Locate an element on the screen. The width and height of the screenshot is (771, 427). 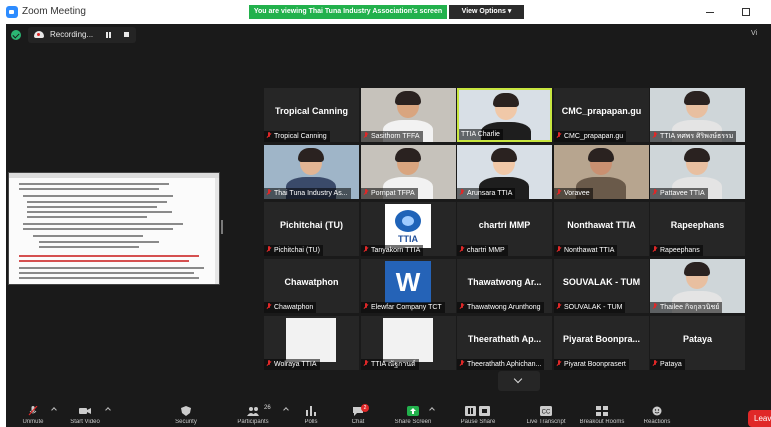
participant-tile: Thawatwong Ar... Thawatwong Arunthong is located at coordinates (504, 286).